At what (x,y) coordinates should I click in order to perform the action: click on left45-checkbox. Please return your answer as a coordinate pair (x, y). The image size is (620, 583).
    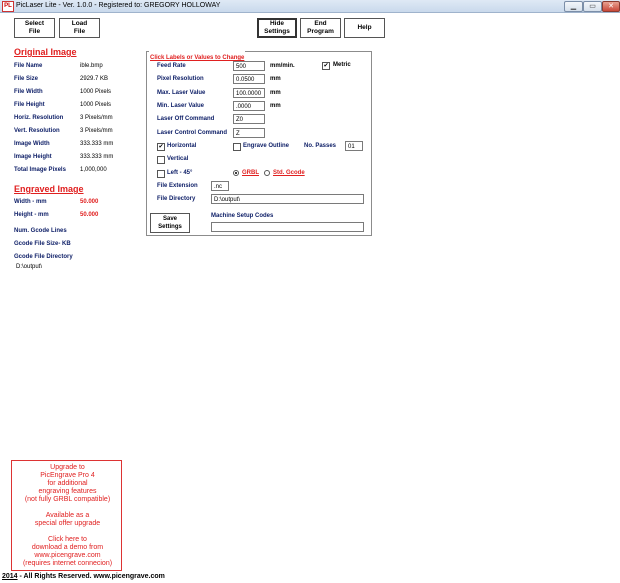
    Looking at the image, I should click on (161, 174).